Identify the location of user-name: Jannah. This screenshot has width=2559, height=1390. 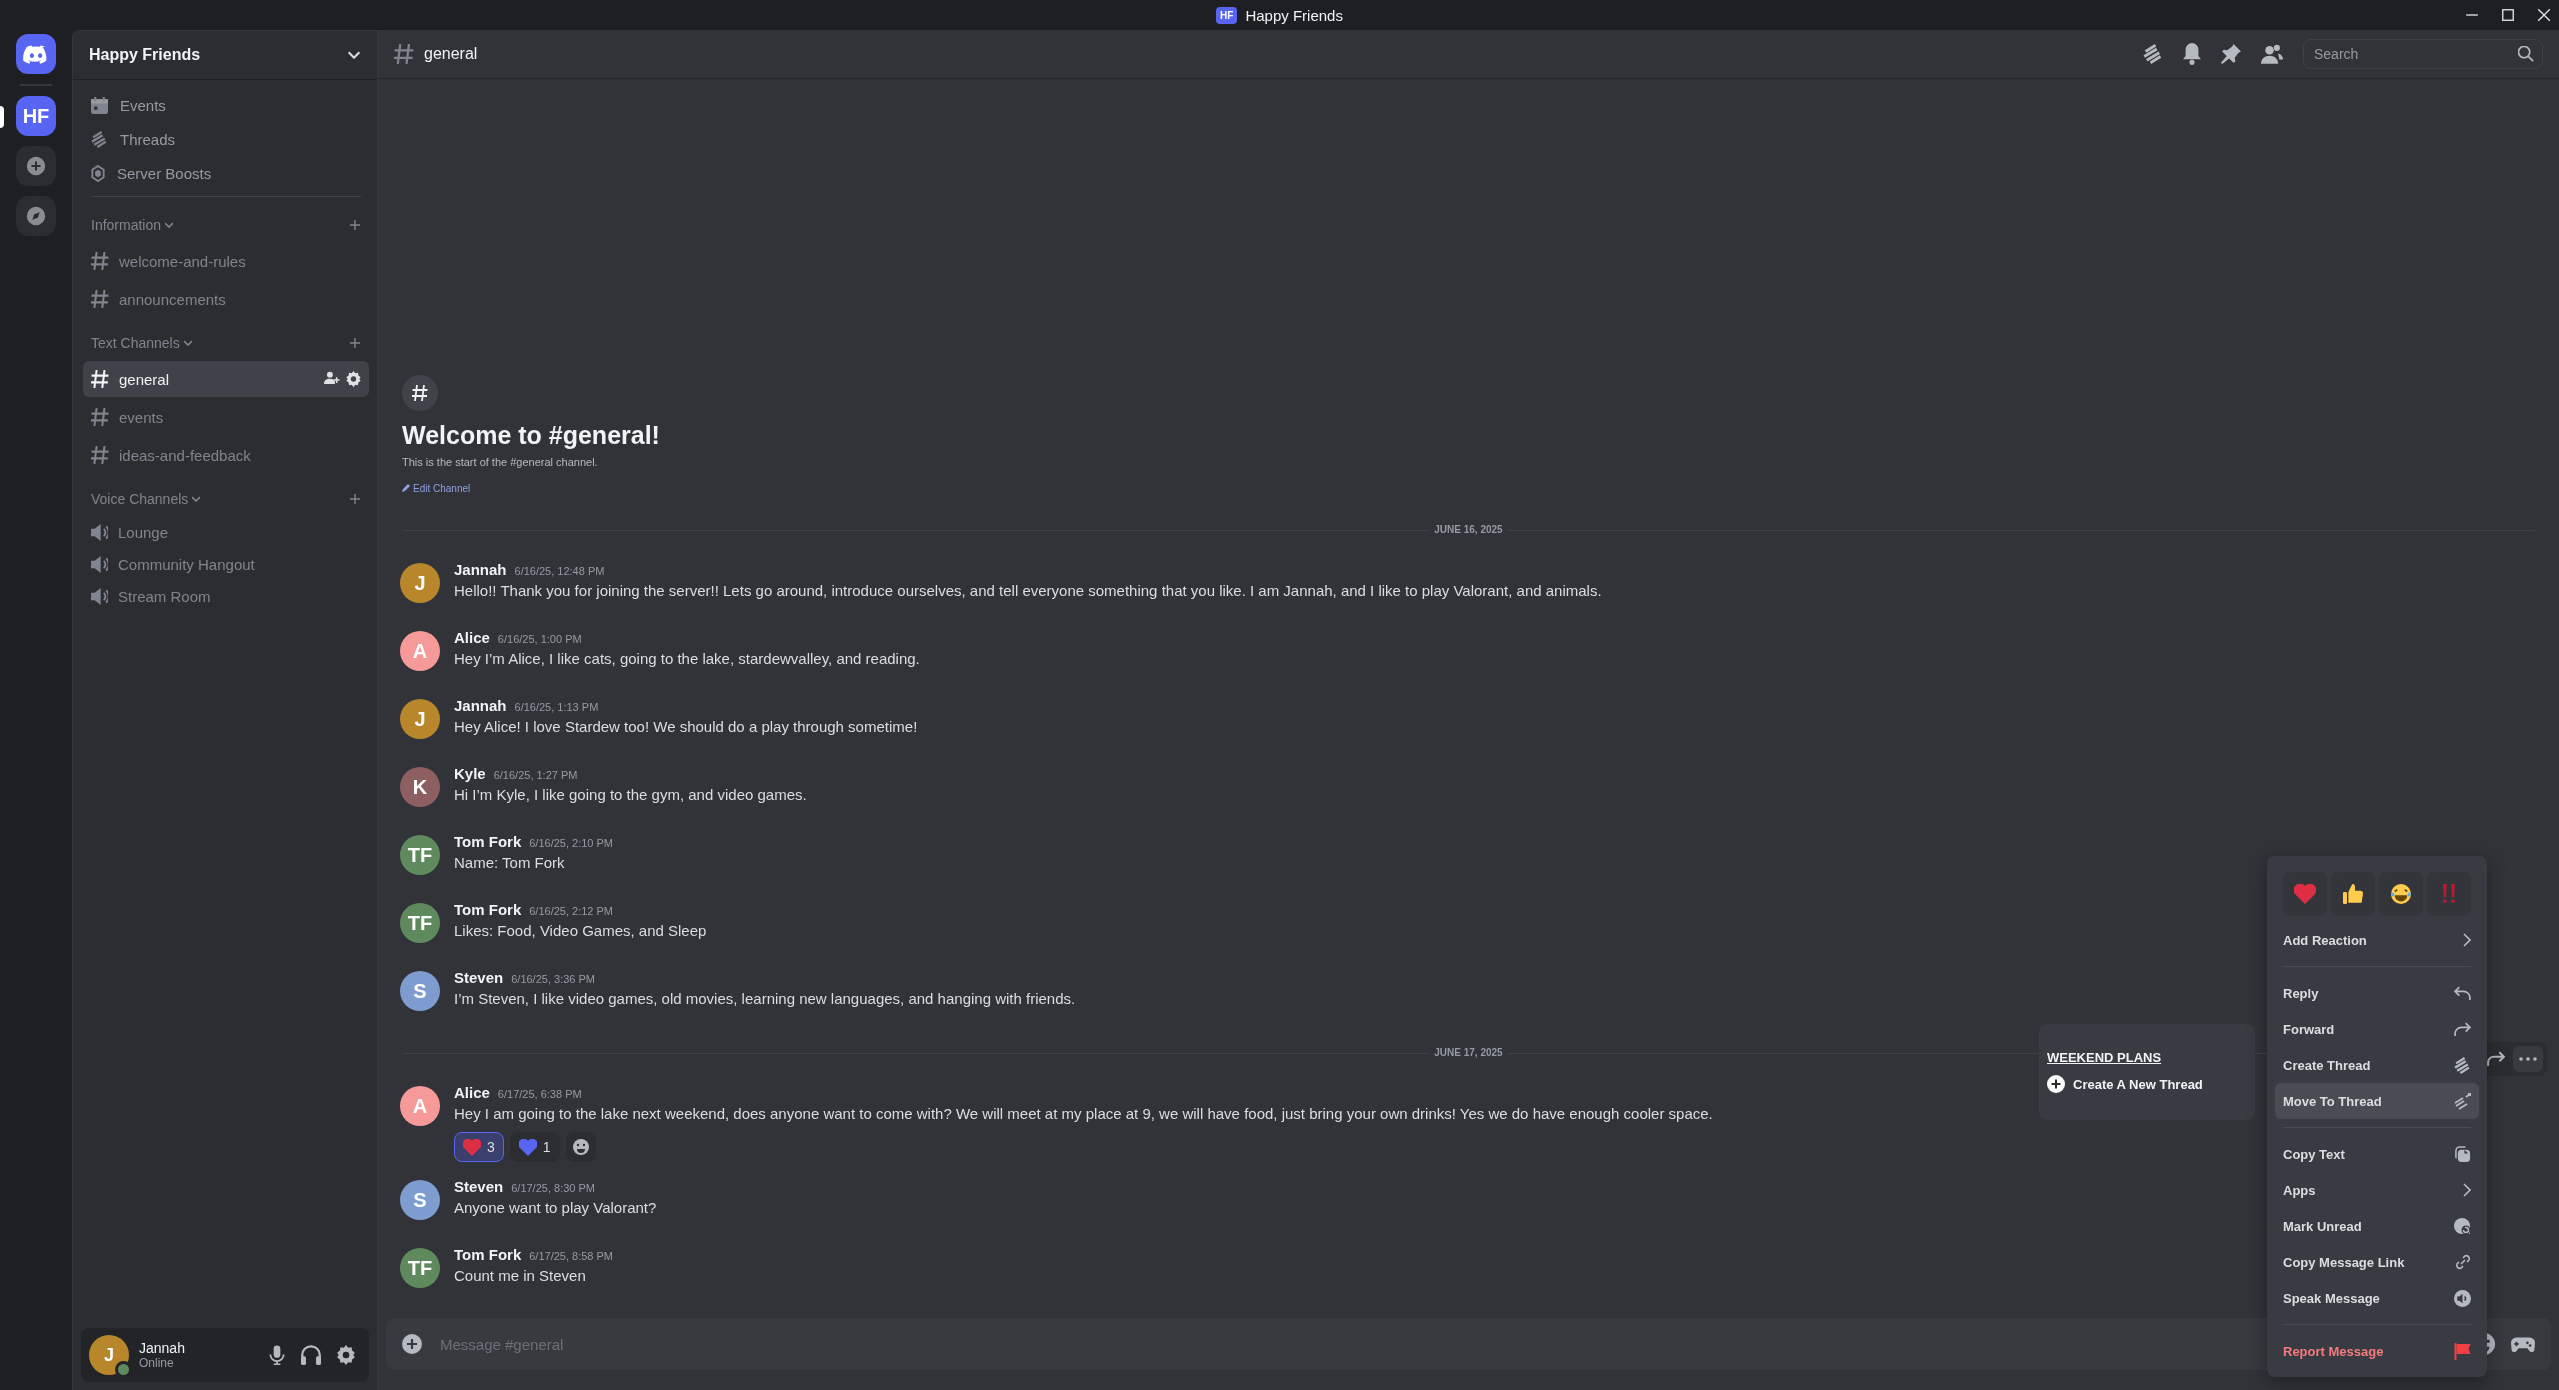
(162, 1348).